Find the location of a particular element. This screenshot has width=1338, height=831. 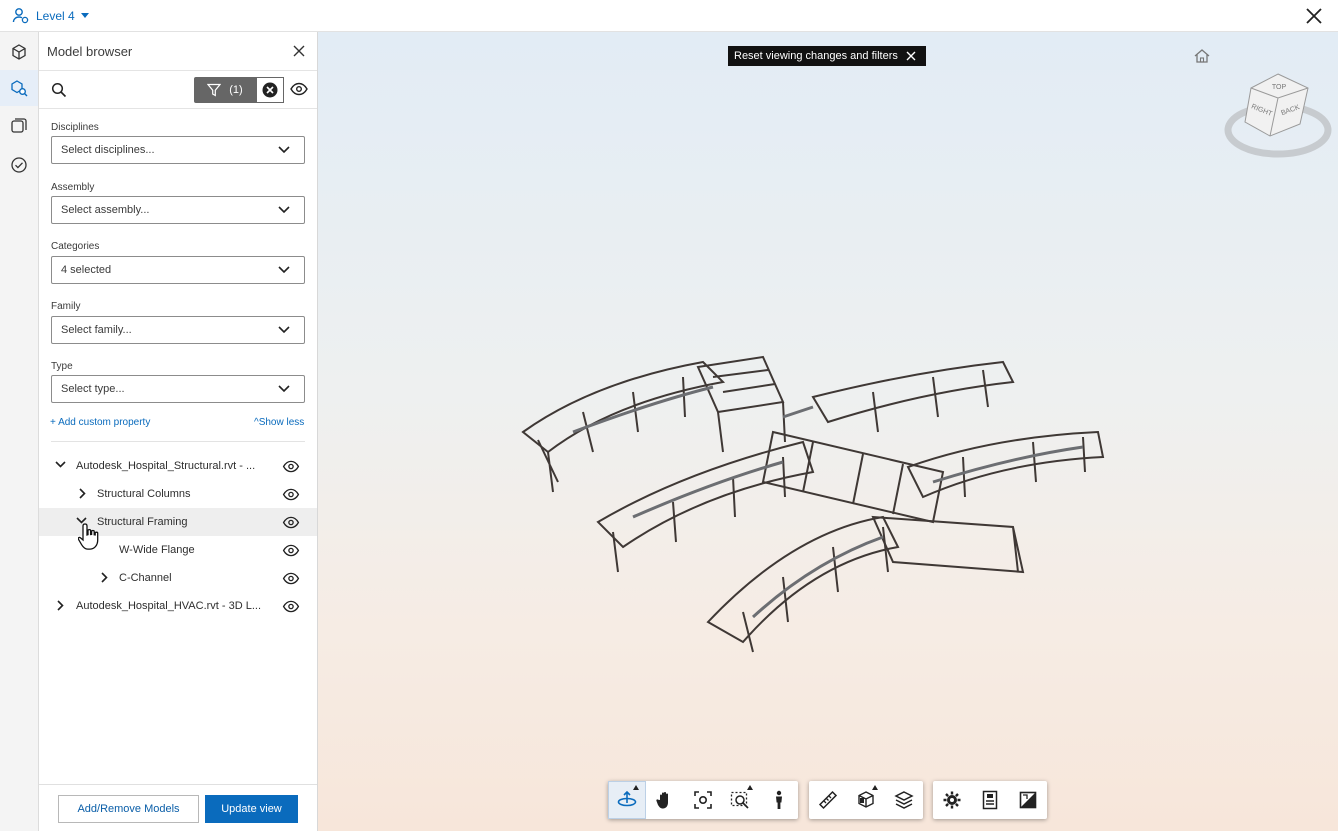

left-rail is located at coordinates (19, 431).